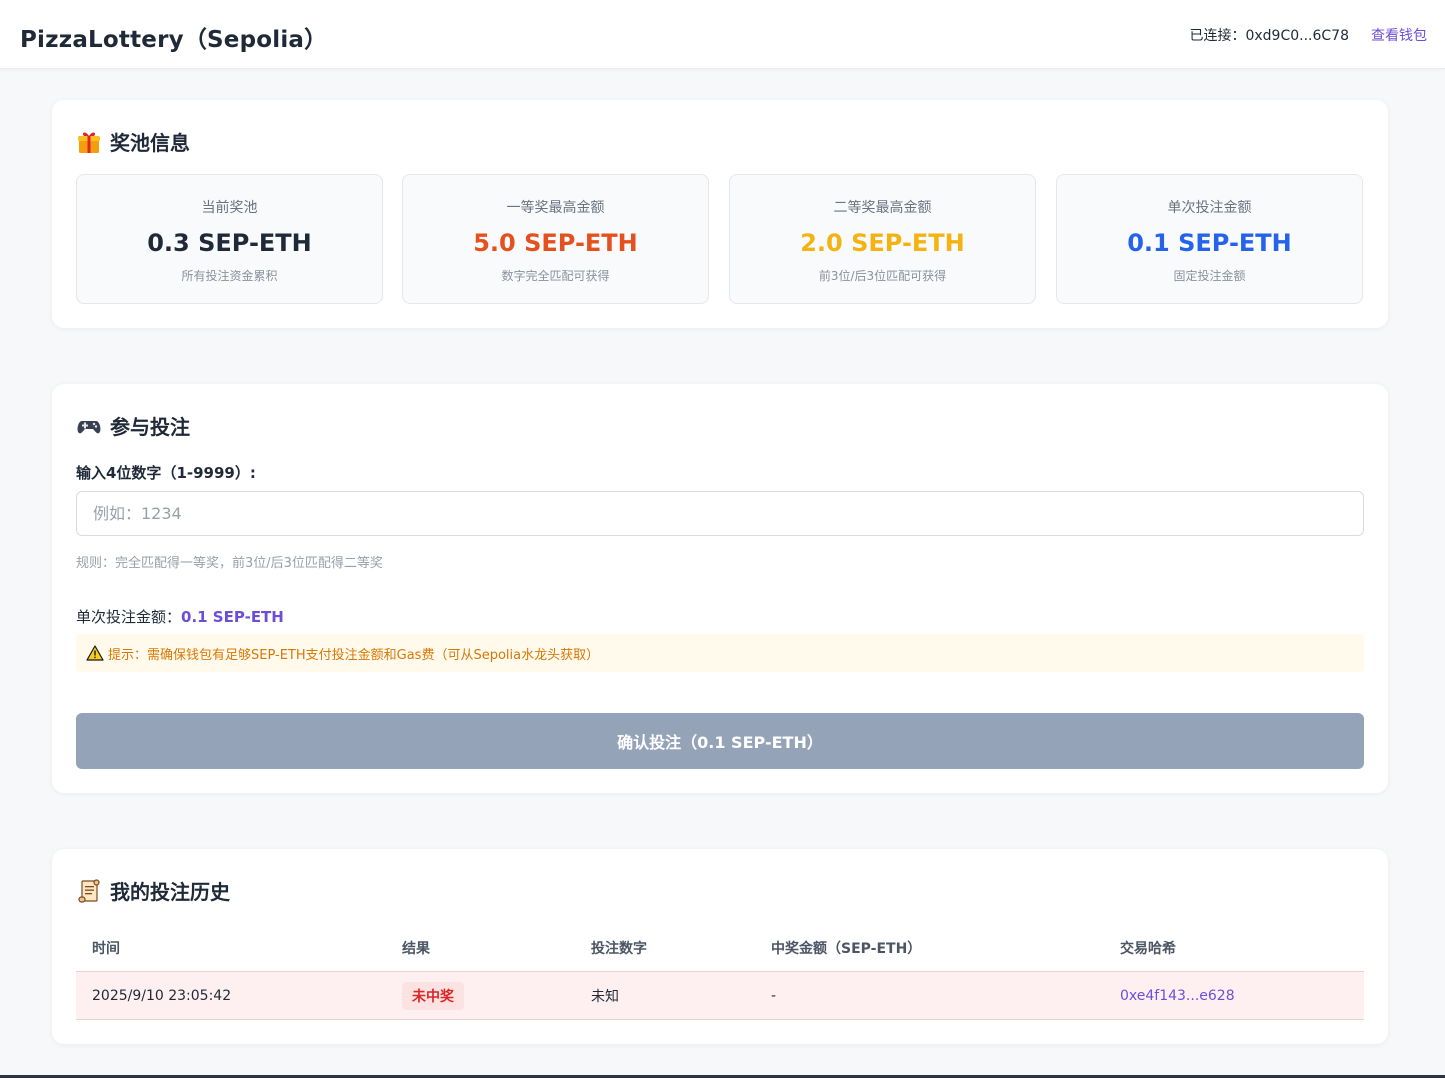 The image size is (1445, 1078). Describe the element at coordinates (555, 208) in the screenshot. I see `stat-label: 一等奖最高金额` at that location.